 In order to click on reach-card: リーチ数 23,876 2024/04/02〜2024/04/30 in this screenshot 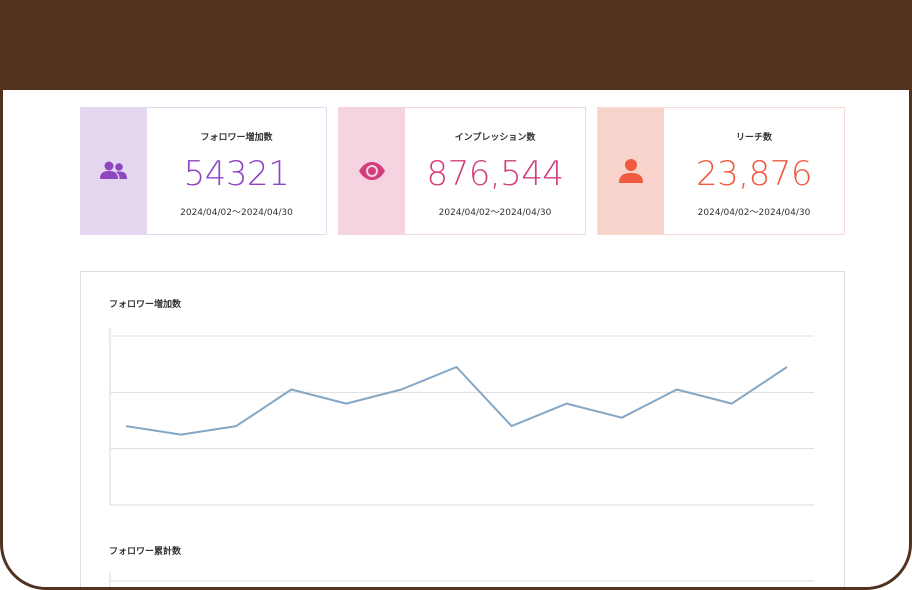, I will do `click(721, 171)`.